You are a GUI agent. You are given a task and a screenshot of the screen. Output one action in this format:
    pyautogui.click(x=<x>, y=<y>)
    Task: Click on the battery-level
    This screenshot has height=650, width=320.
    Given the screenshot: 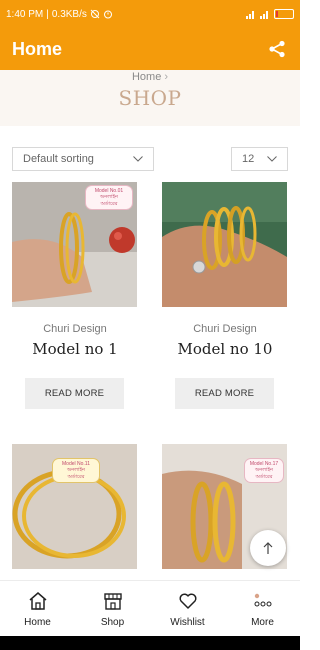 What is the action you would take?
    pyautogui.click(x=277, y=14)
    